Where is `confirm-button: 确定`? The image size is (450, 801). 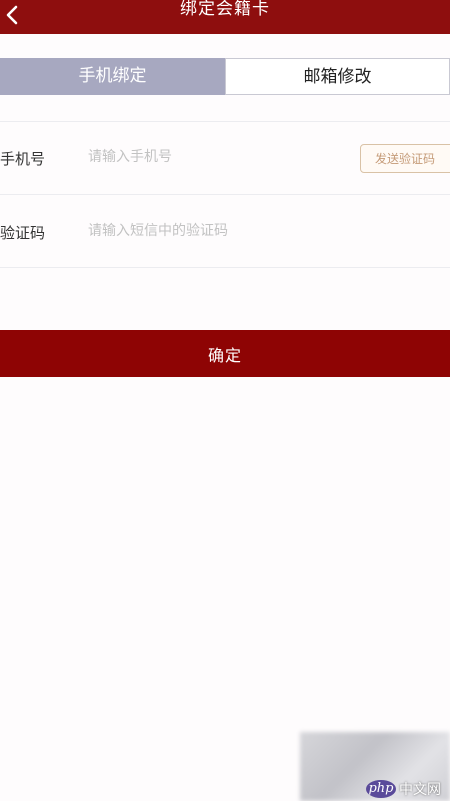 confirm-button: 确定 is located at coordinates (225, 353).